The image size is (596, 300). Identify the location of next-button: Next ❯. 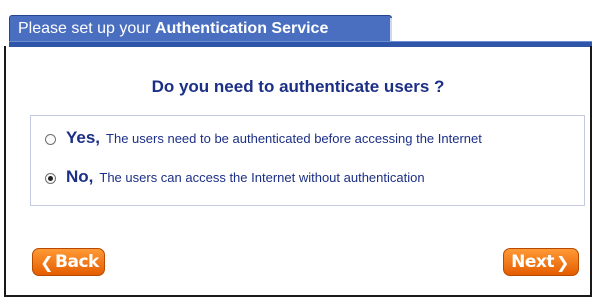
(541, 262).